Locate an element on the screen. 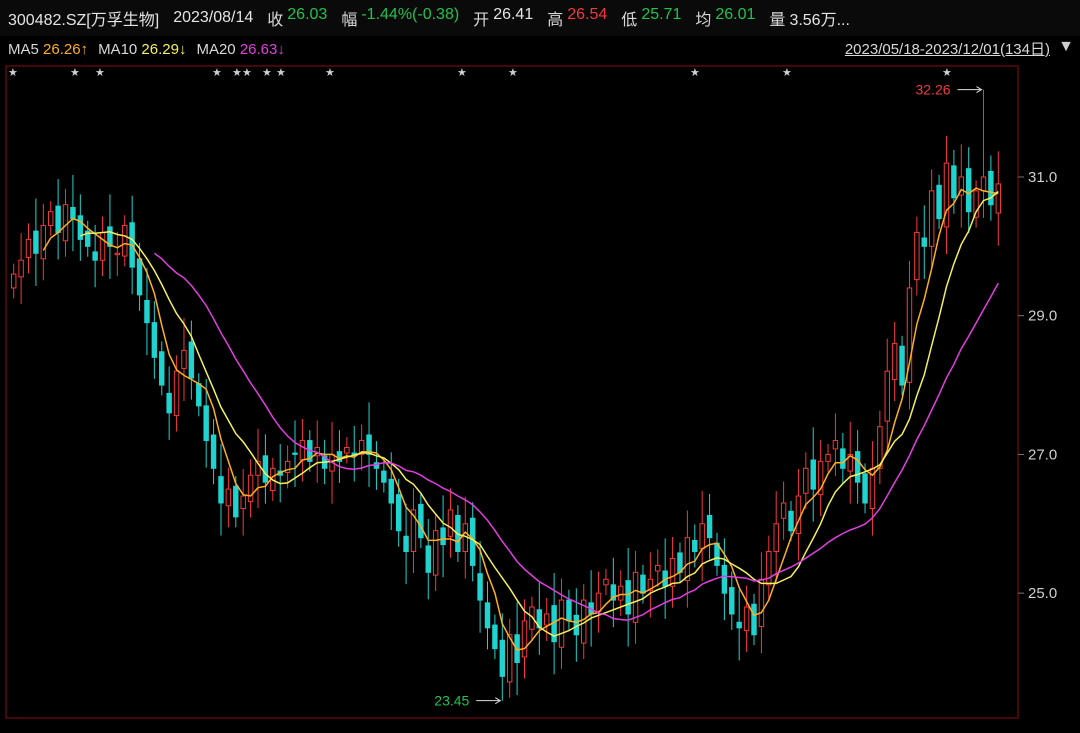  y-tick-label: 31.0 is located at coordinates (1042, 177).